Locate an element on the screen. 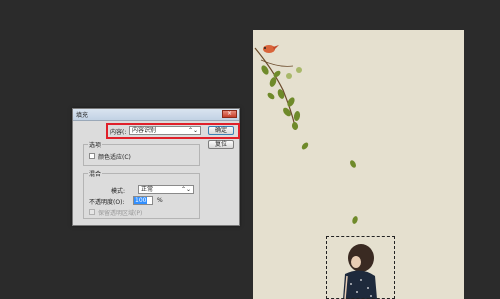 The width and height of the screenshot is (500, 299). dialog-titlebar: 填充 × is located at coordinates (156, 115).